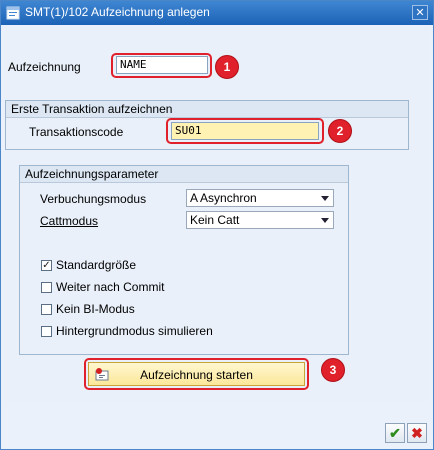 The image size is (434, 450). What do you see at coordinates (93, 199) in the screenshot?
I see `verbuchungsmodus-label: Verbuchungsmodus` at bounding box center [93, 199].